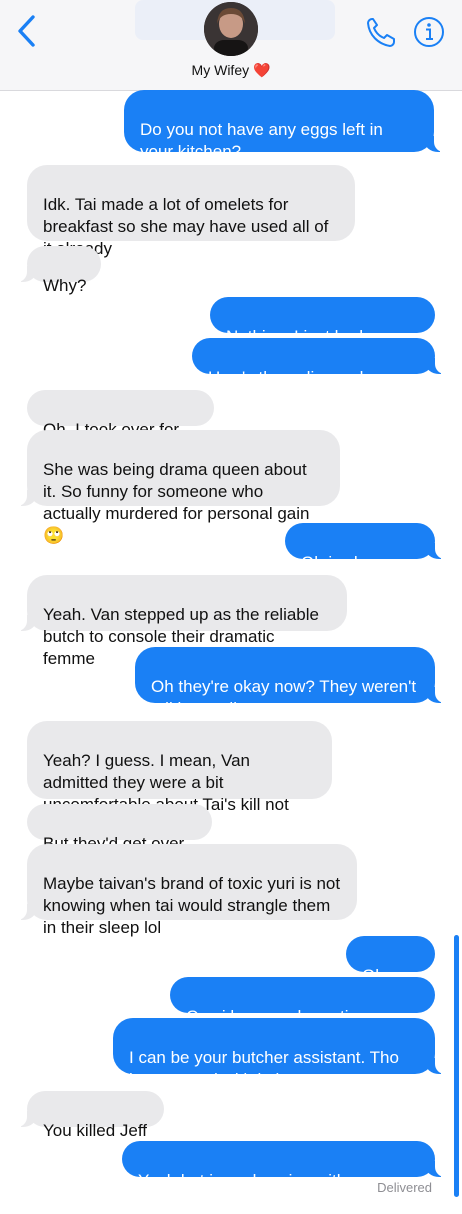 Image resolution: width=462 pixels, height=1214 pixels. I want to click on message-bubble-outgoing: How's the... disposal going?, so click(320, 373).